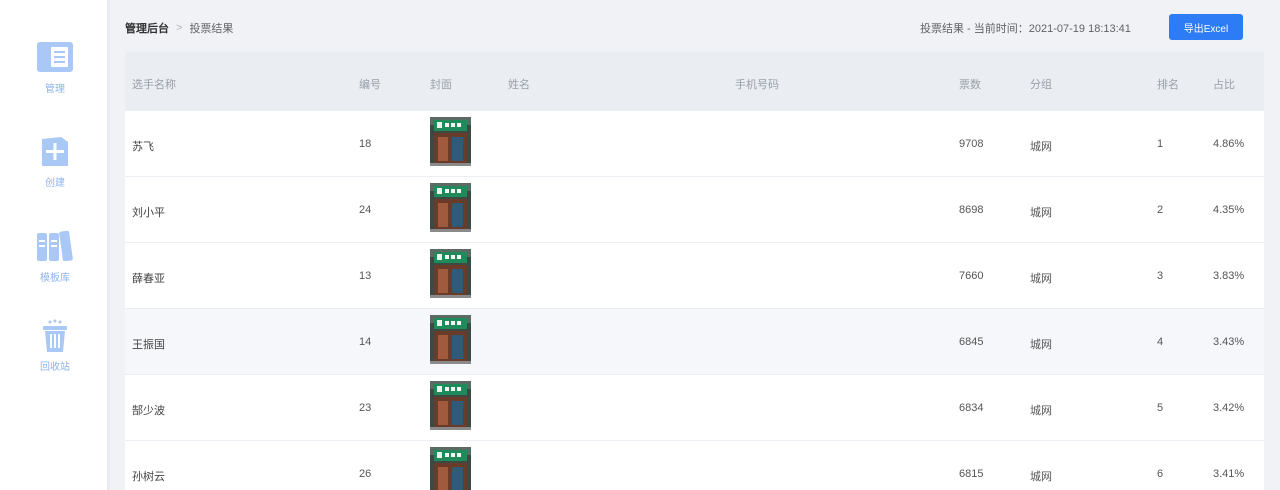  I want to click on breadcrumb: 管理后台 > 投票结果, so click(179, 28).